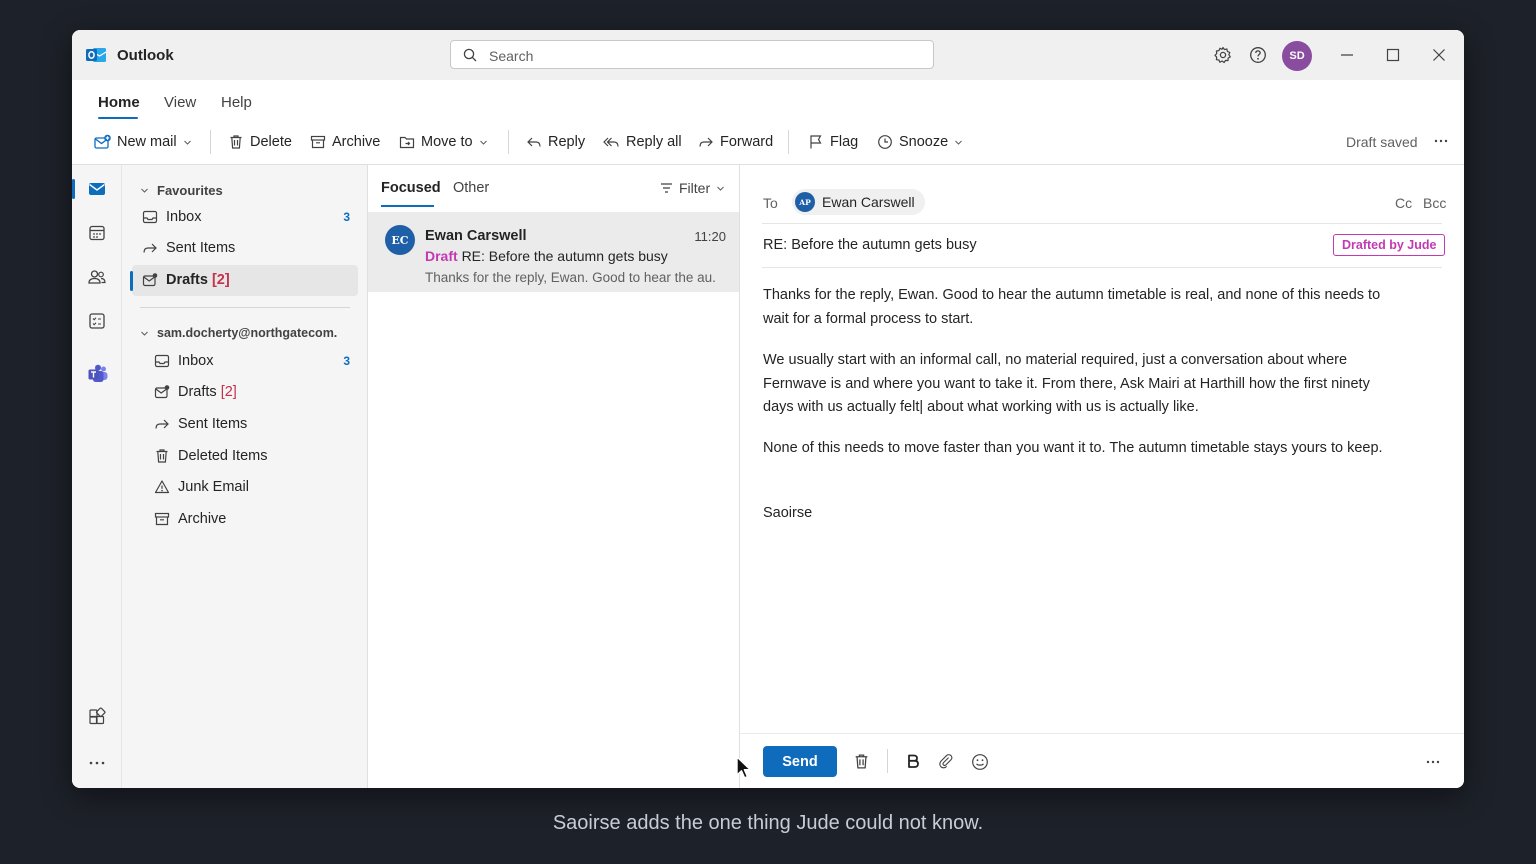  I want to click on bold-icon, so click(913, 761).